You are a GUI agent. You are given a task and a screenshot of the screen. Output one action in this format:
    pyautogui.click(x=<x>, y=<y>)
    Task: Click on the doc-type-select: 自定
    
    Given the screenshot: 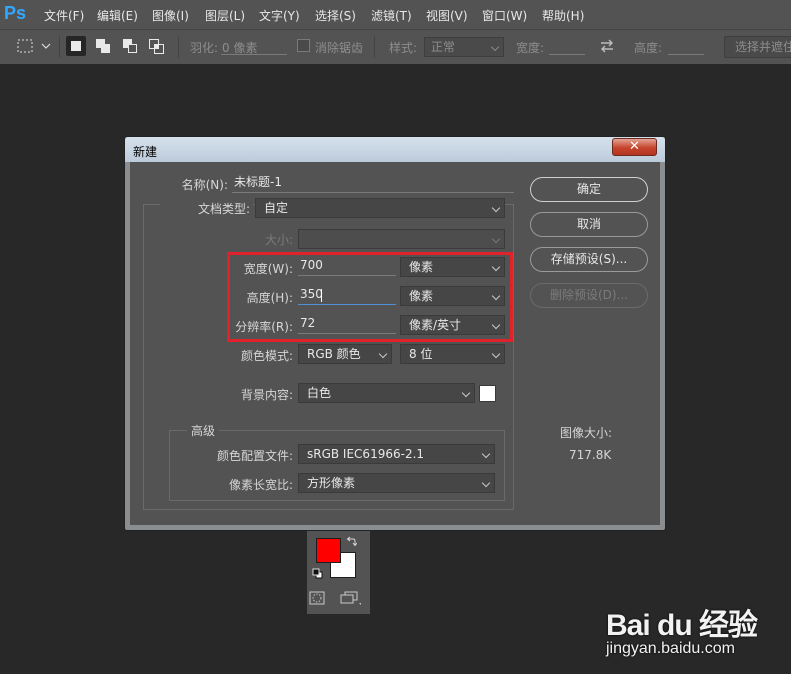 What is the action you would take?
    pyautogui.click(x=380, y=208)
    